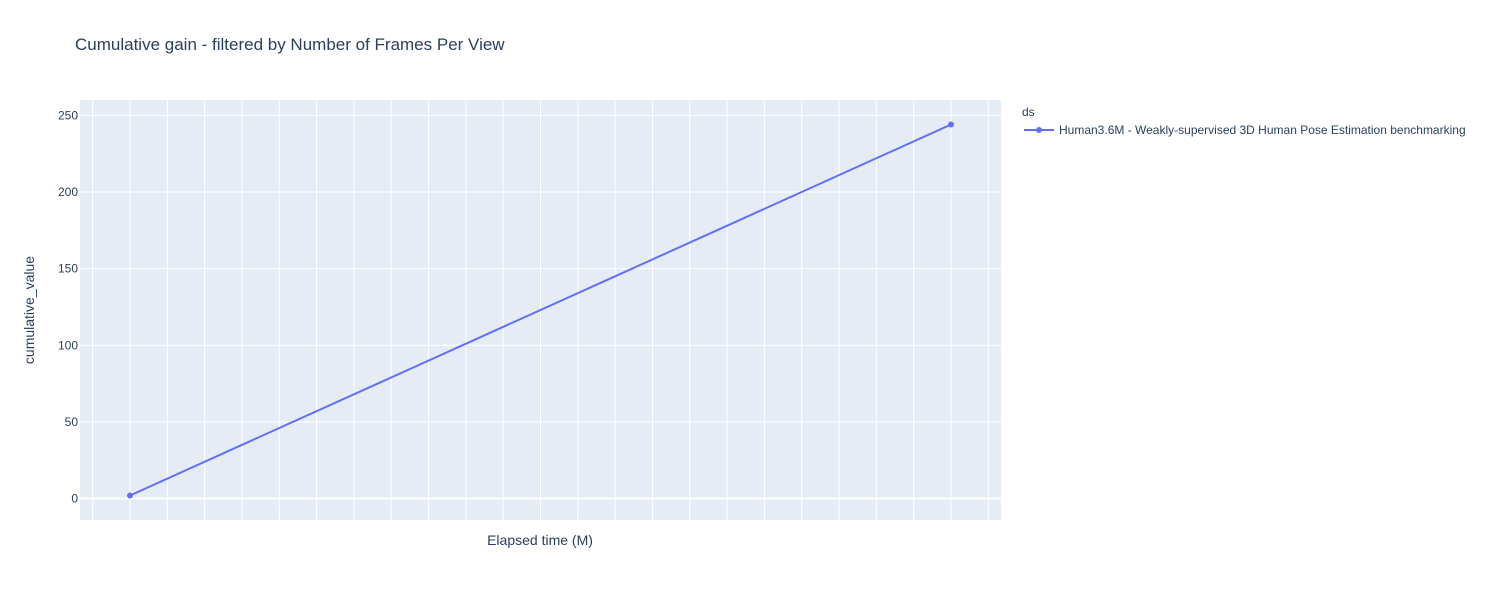 The width and height of the screenshot is (1500, 600). What do you see at coordinates (68, 115) in the screenshot?
I see `y-tick-label: 250` at bounding box center [68, 115].